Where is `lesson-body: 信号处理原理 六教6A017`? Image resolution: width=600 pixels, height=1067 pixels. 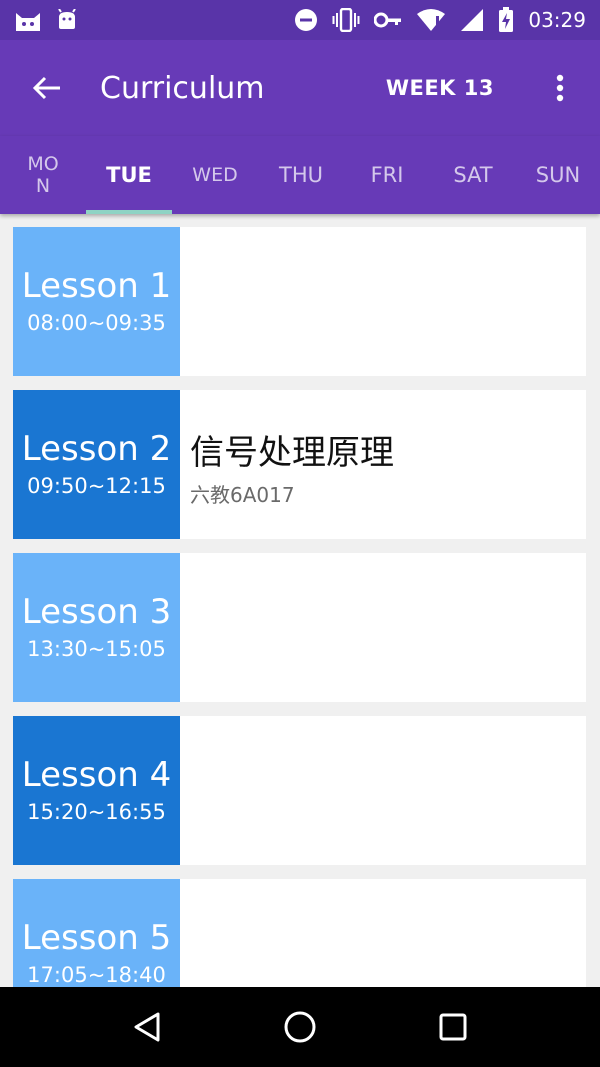 lesson-body: 信号处理原理 六教6A017 is located at coordinates (383, 464).